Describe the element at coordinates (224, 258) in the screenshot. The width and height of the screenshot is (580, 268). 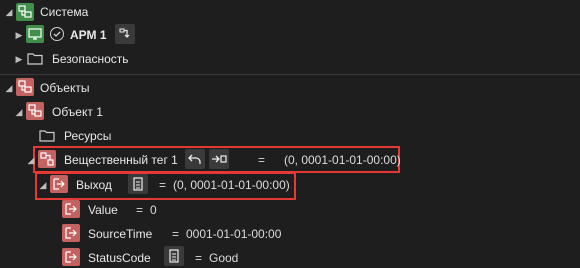
I see `status-code-value: Good` at that location.